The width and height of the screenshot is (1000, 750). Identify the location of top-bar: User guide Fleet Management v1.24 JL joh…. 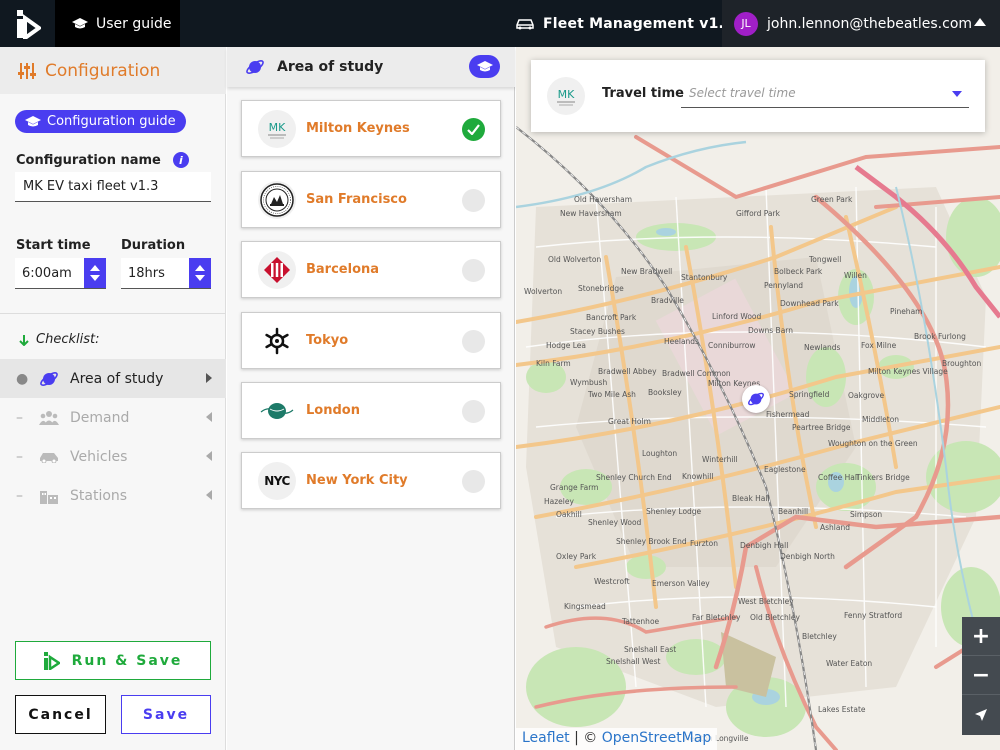
(500, 23).